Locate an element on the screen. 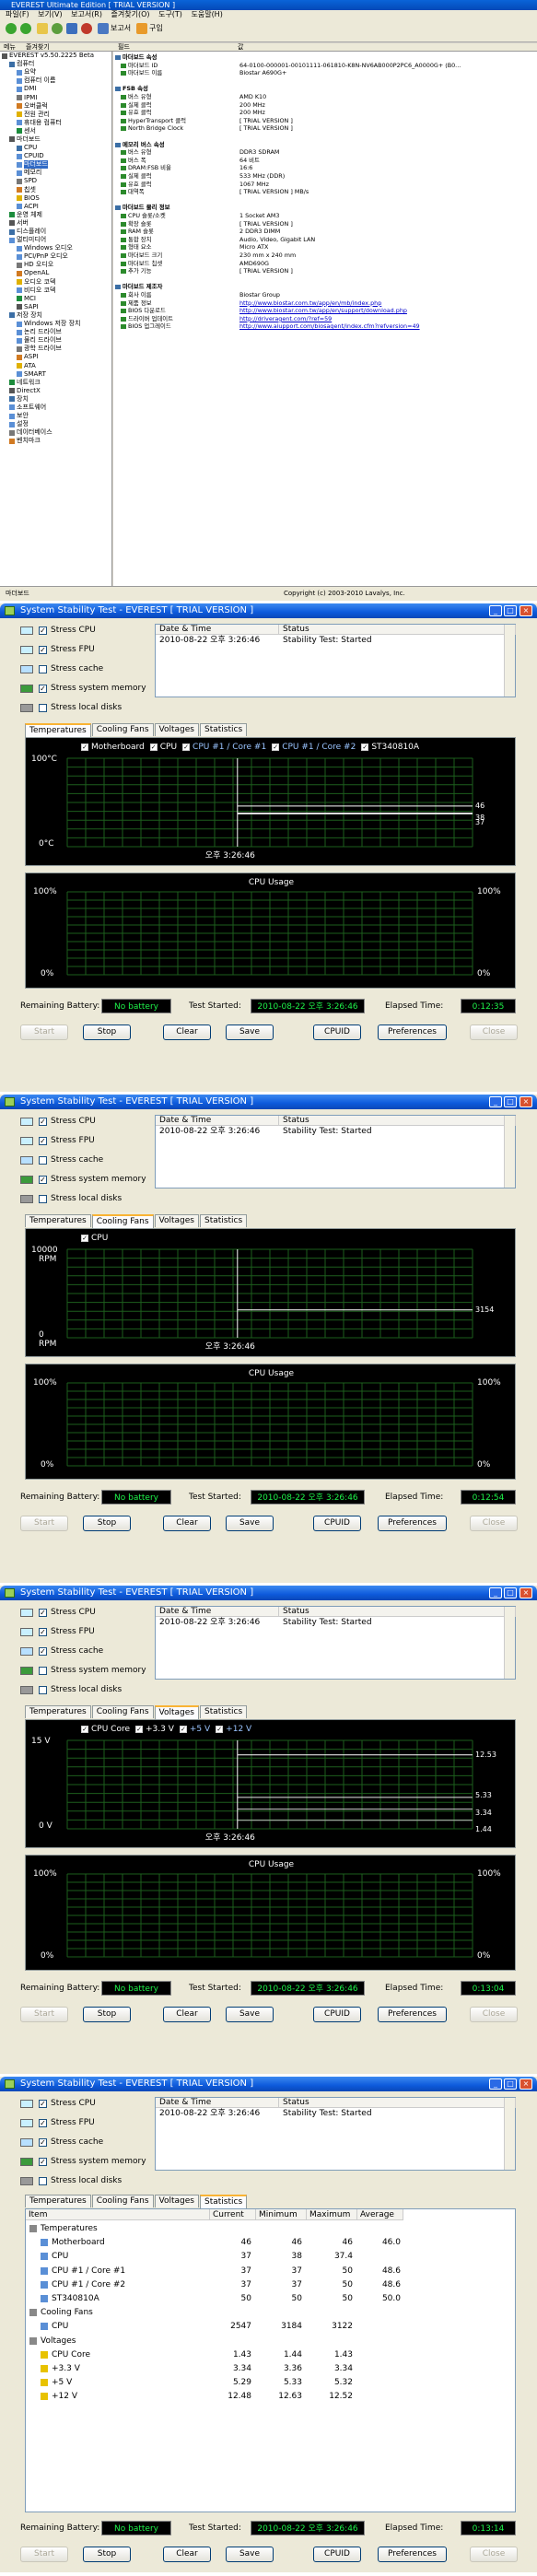 This screenshot has width=537, height=2576. up-icon is located at coordinates (42, 28).